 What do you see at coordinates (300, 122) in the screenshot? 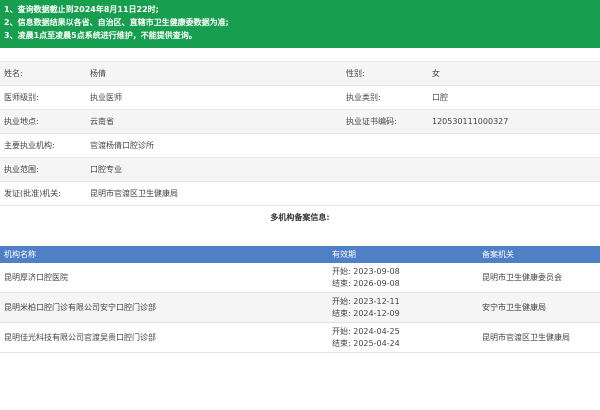
I see `info-row: 执业地点: 云南省 执业证书编码: 120530111000327` at bounding box center [300, 122].